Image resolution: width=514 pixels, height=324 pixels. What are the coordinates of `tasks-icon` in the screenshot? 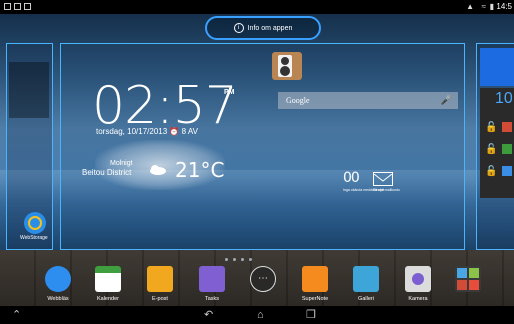 It's located at (212, 279).